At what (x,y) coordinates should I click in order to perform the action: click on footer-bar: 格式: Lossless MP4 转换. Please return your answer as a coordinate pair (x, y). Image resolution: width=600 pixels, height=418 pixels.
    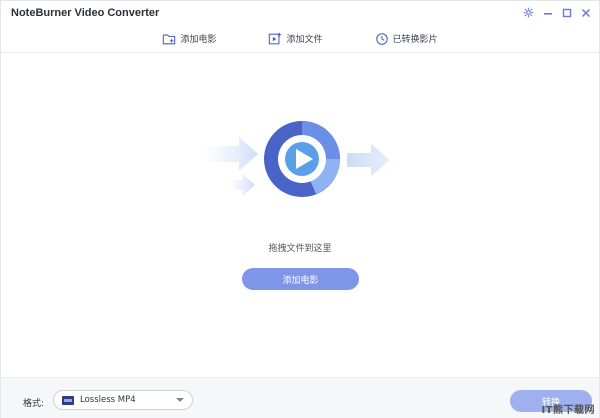
    Looking at the image, I should click on (300, 397).